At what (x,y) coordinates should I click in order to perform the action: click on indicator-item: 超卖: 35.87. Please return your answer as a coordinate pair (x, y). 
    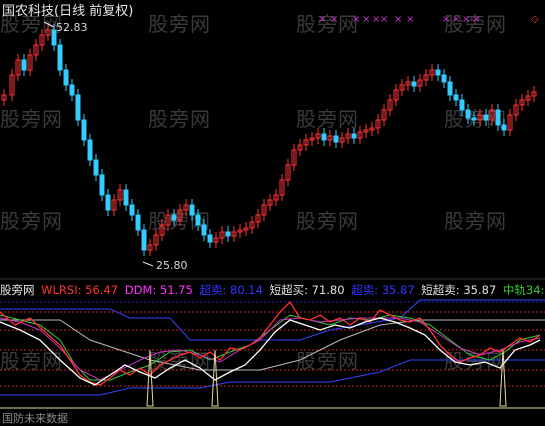
    Looking at the image, I should click on (381, 290).